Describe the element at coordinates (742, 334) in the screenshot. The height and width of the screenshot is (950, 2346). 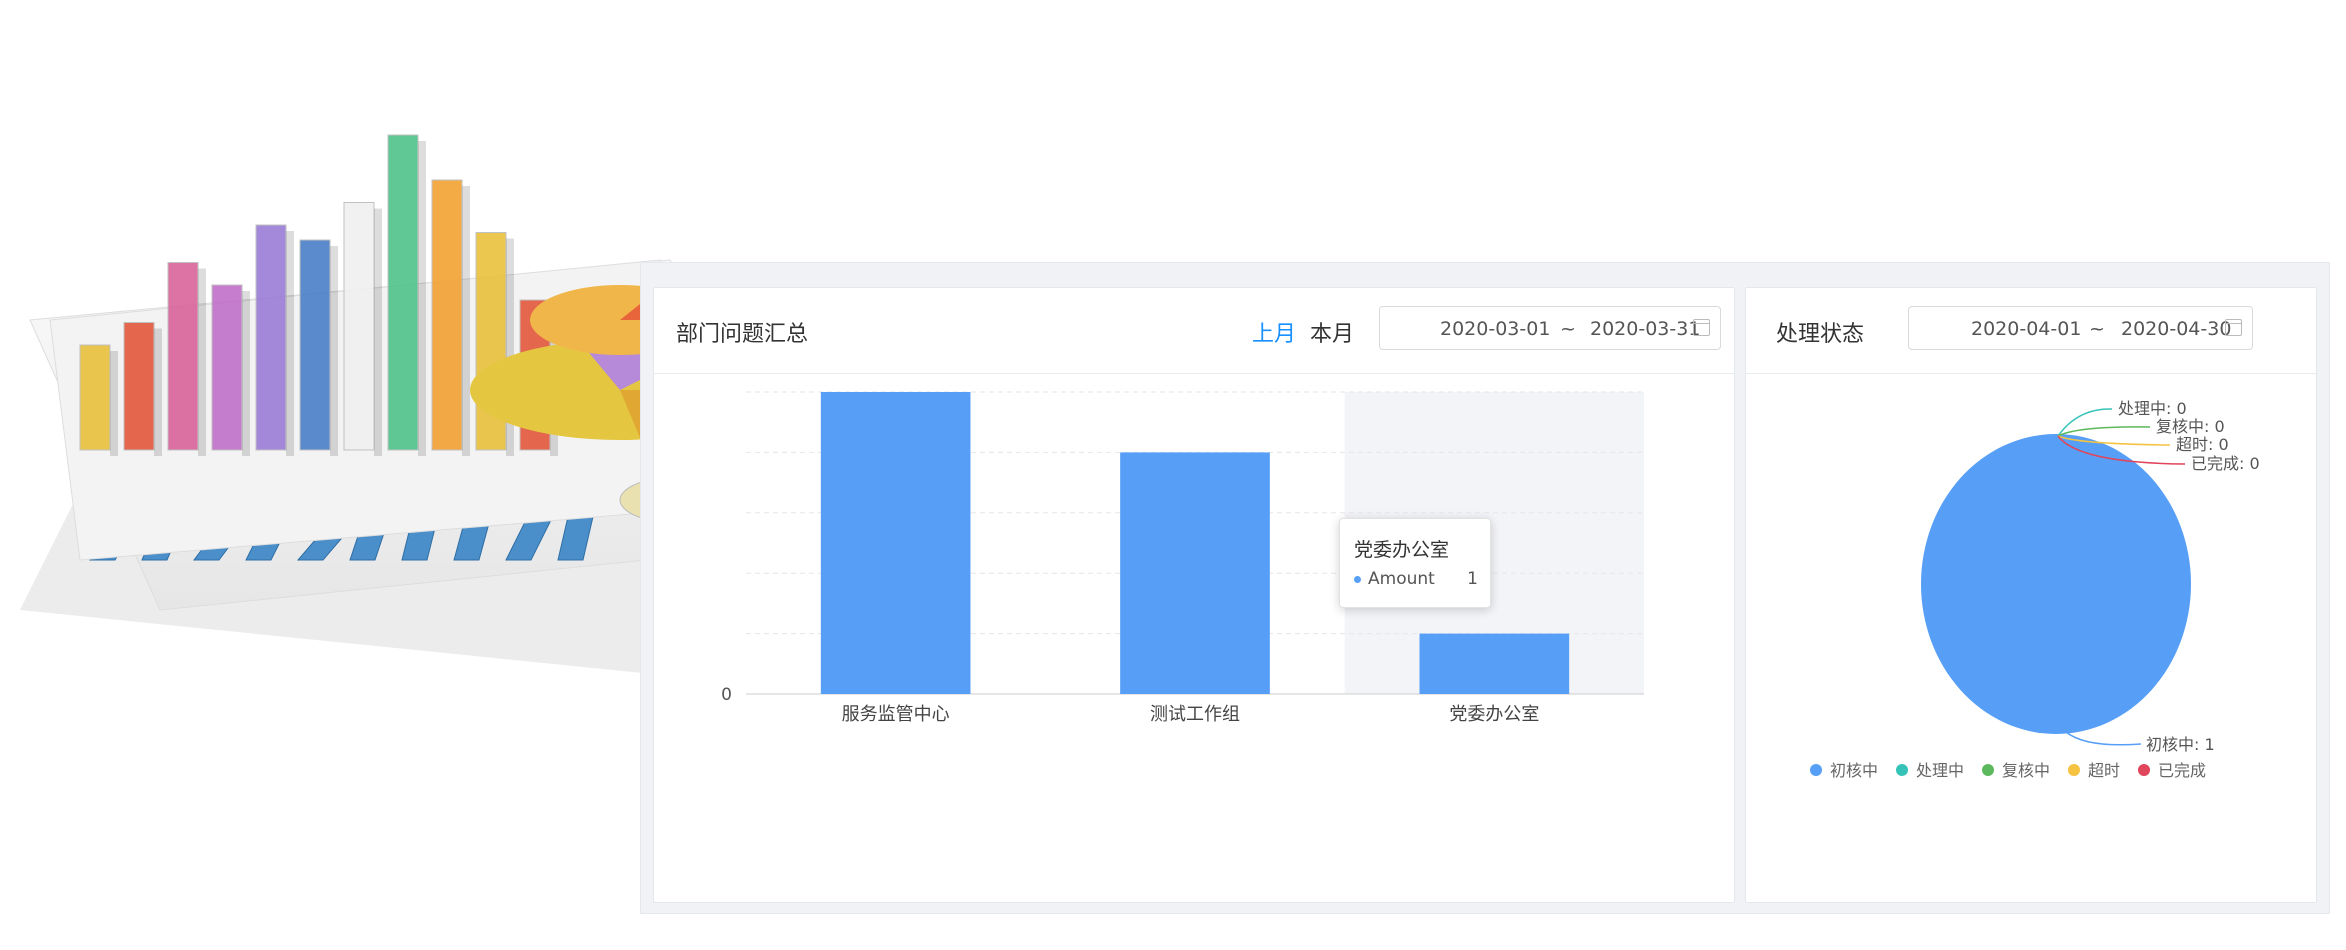
I see `panel-title: 部门问题汇总` at that location.